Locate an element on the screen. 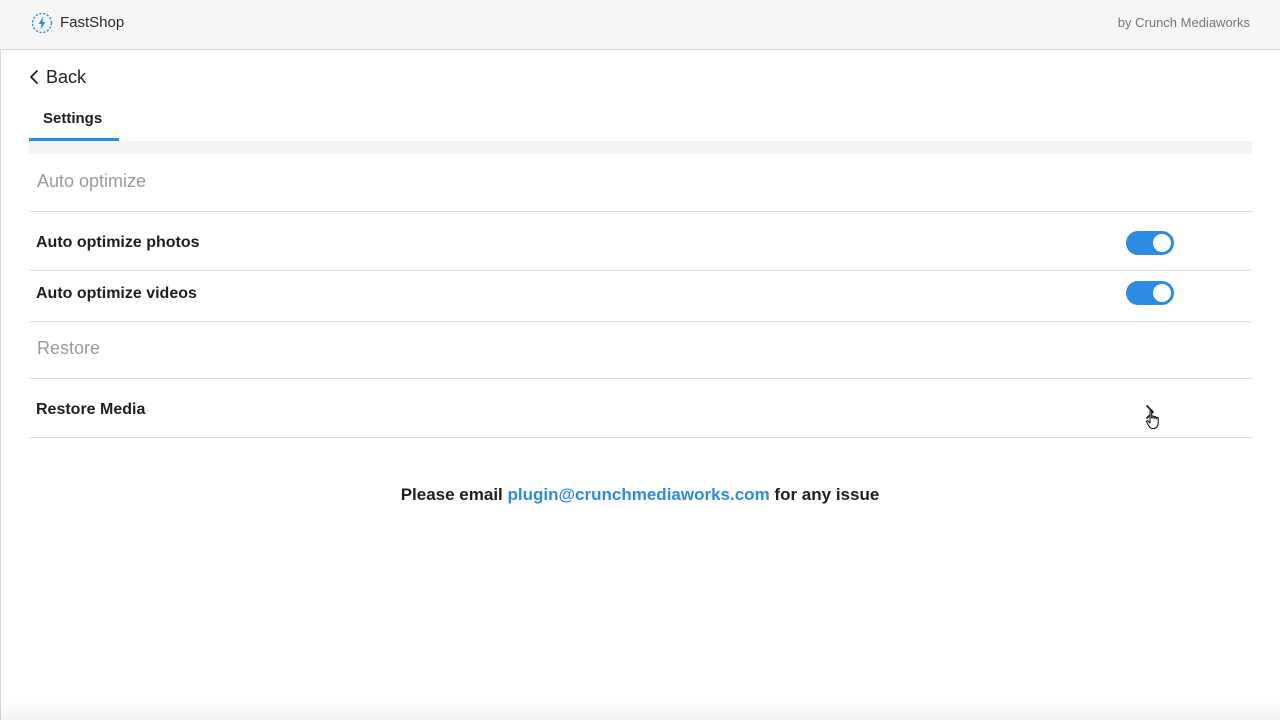  app-name: FastShop is located at coordinates (92, 22).